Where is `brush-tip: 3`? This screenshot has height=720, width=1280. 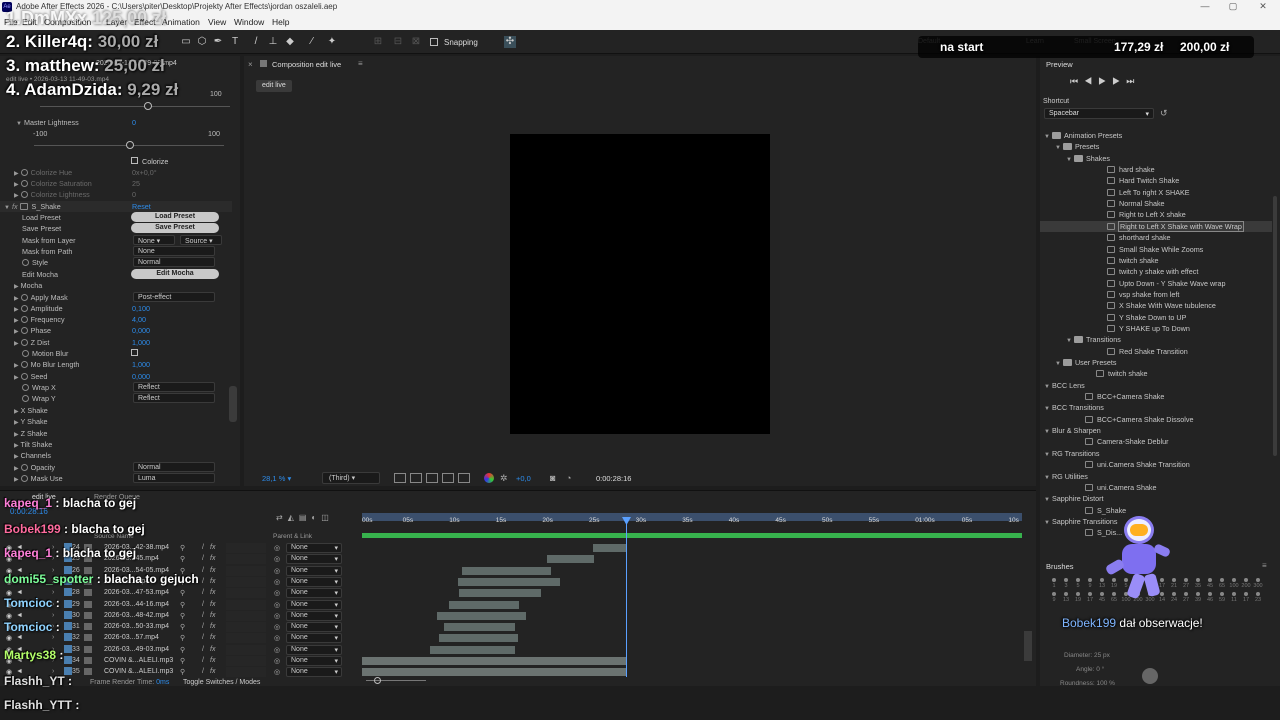
brush-tip: 3 is located at coordinates (1066, 583).